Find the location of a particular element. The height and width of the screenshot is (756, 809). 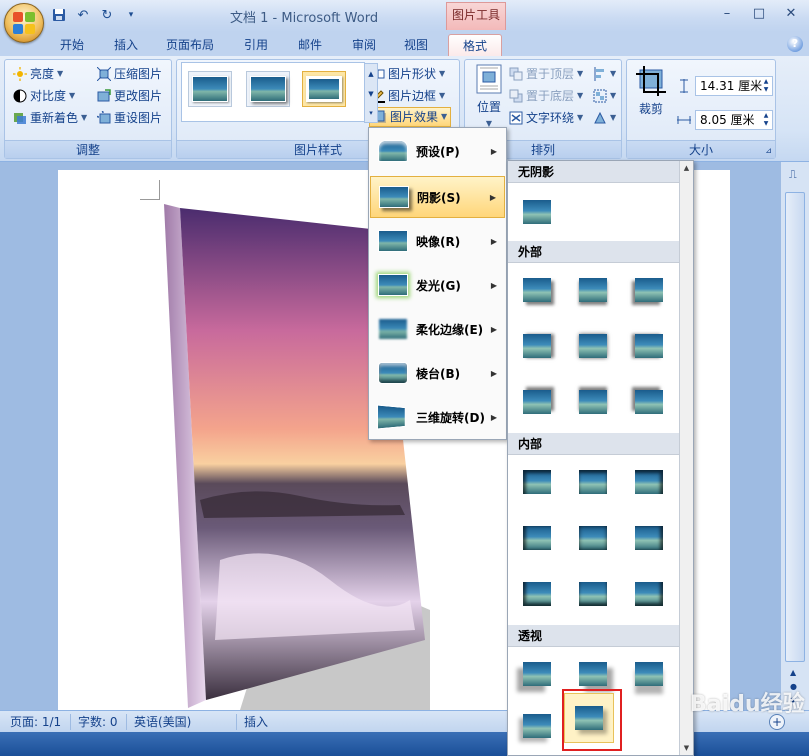

effects-preset-item: 预设(P) ▶ is located at coordinates (437, 151).